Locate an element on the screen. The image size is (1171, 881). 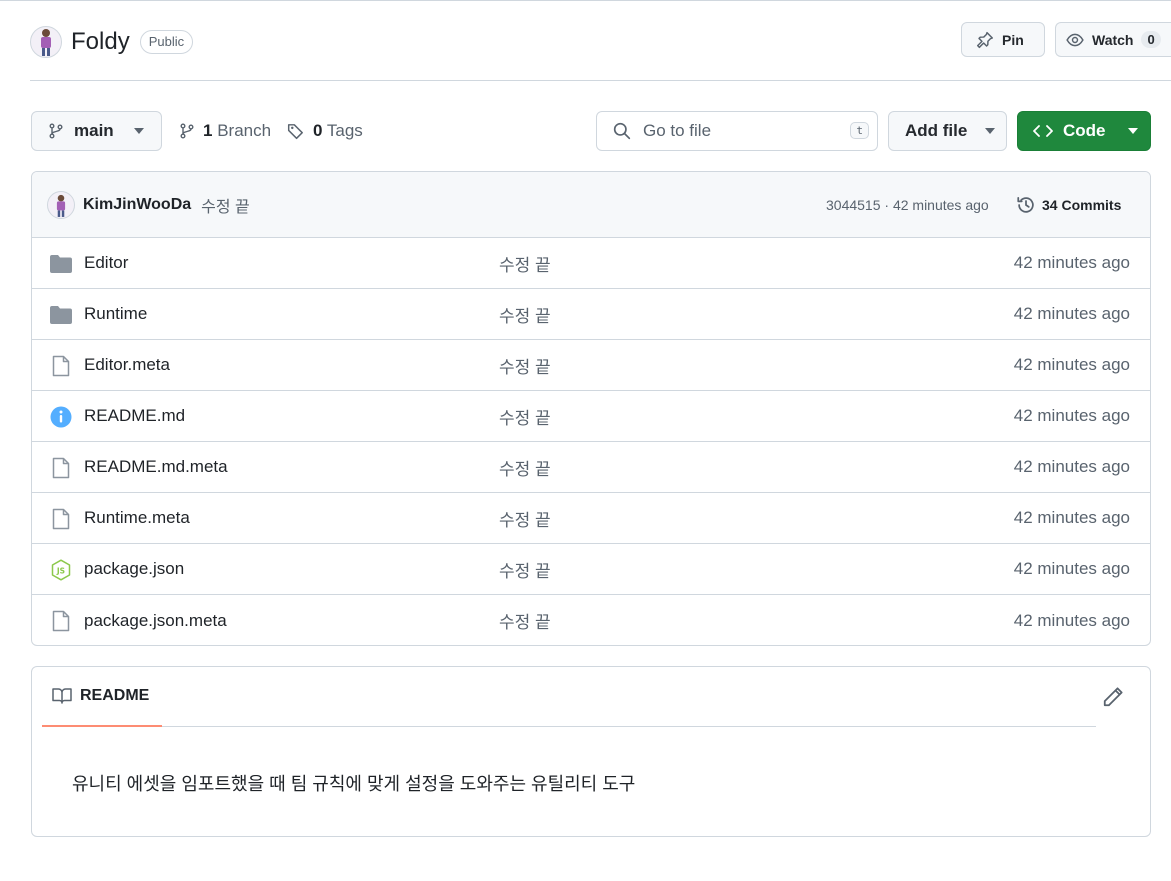
info-icon is located at coordinates (61, 417).